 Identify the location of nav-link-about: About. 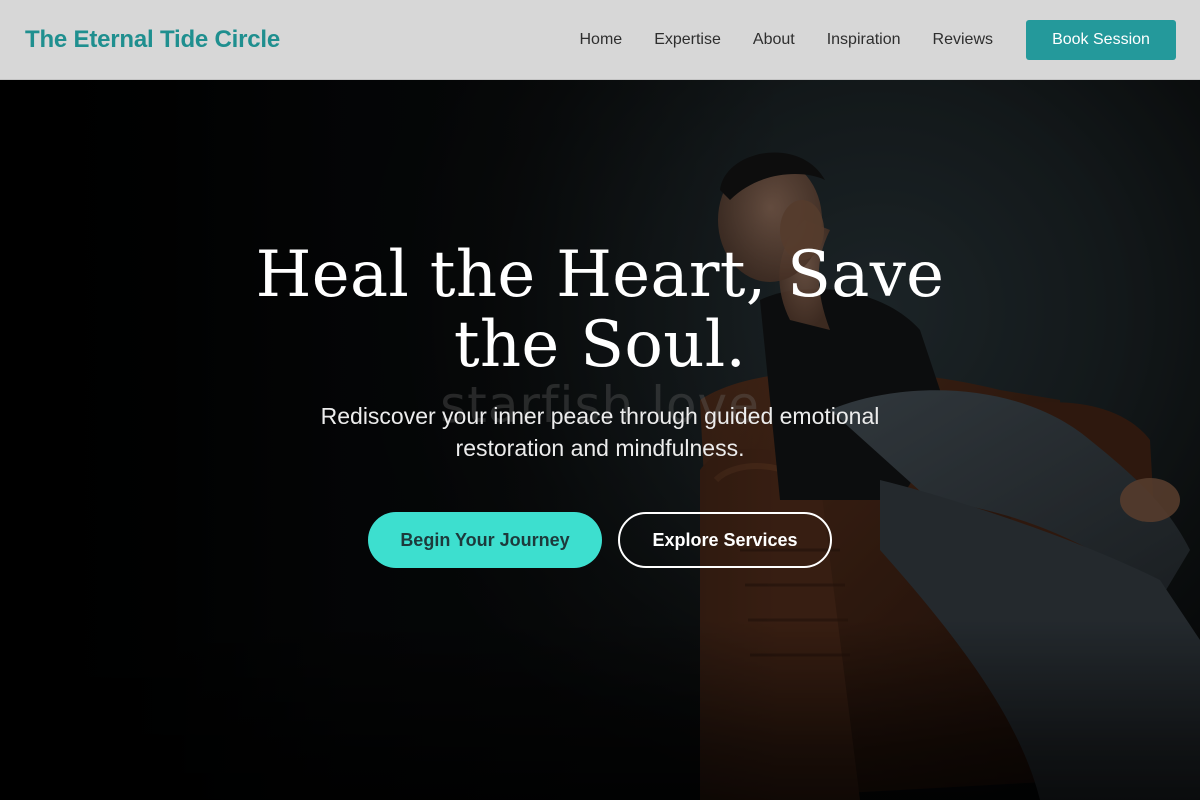
(774, 39).